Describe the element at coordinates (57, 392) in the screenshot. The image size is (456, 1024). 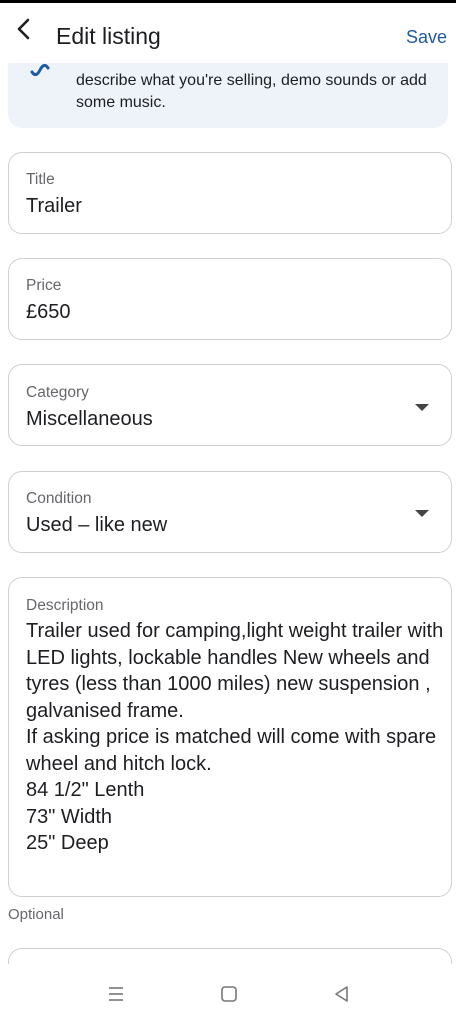
I see `category-label: Category` at that location.